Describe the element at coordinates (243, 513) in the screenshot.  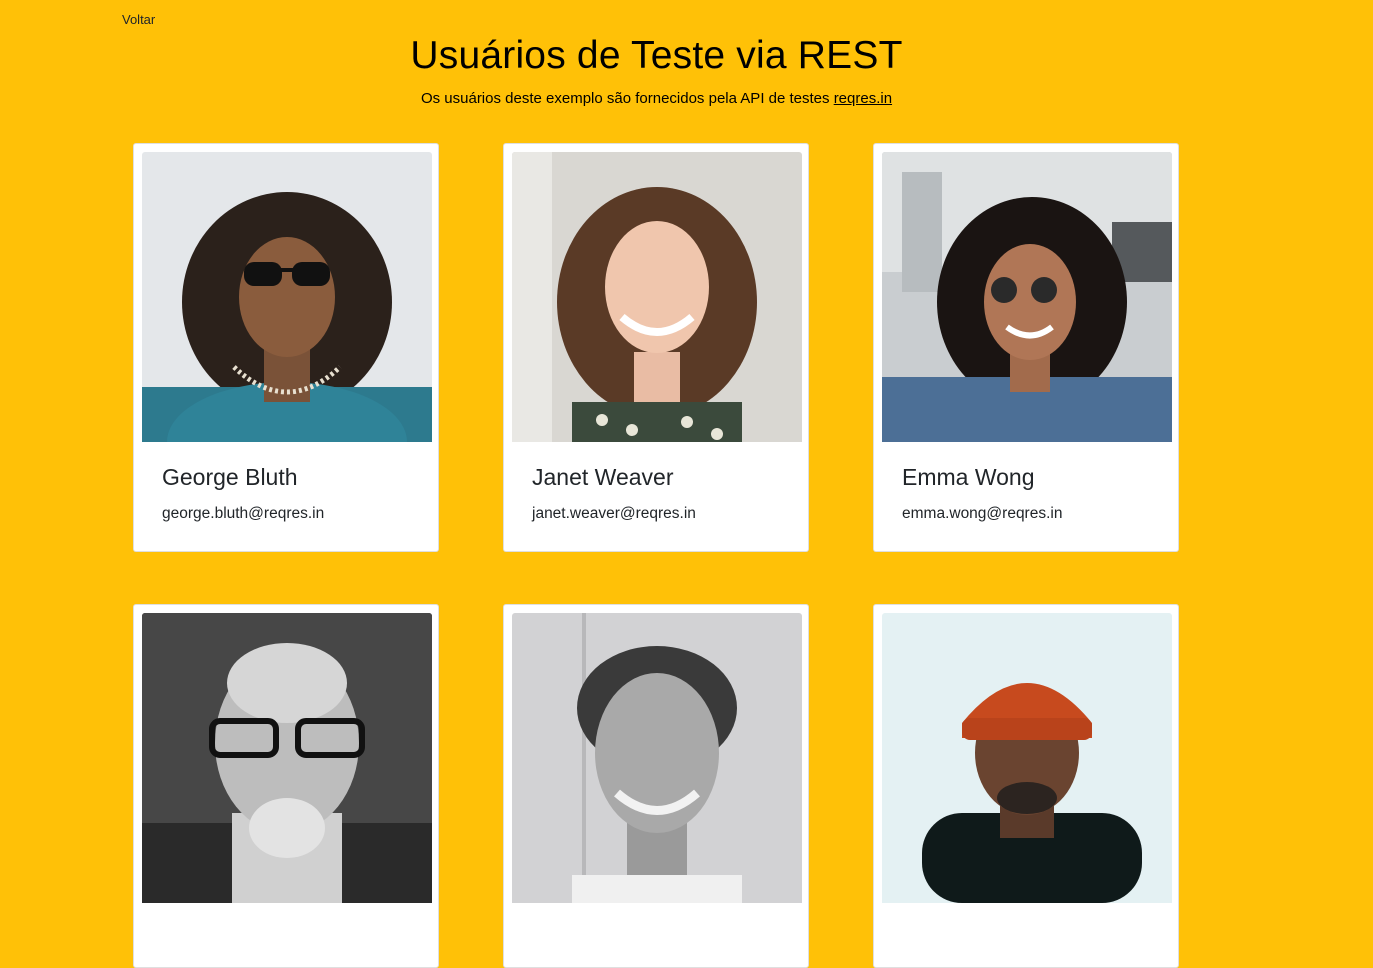
I see `user-email: george.bluth@reqres.in` at that location.